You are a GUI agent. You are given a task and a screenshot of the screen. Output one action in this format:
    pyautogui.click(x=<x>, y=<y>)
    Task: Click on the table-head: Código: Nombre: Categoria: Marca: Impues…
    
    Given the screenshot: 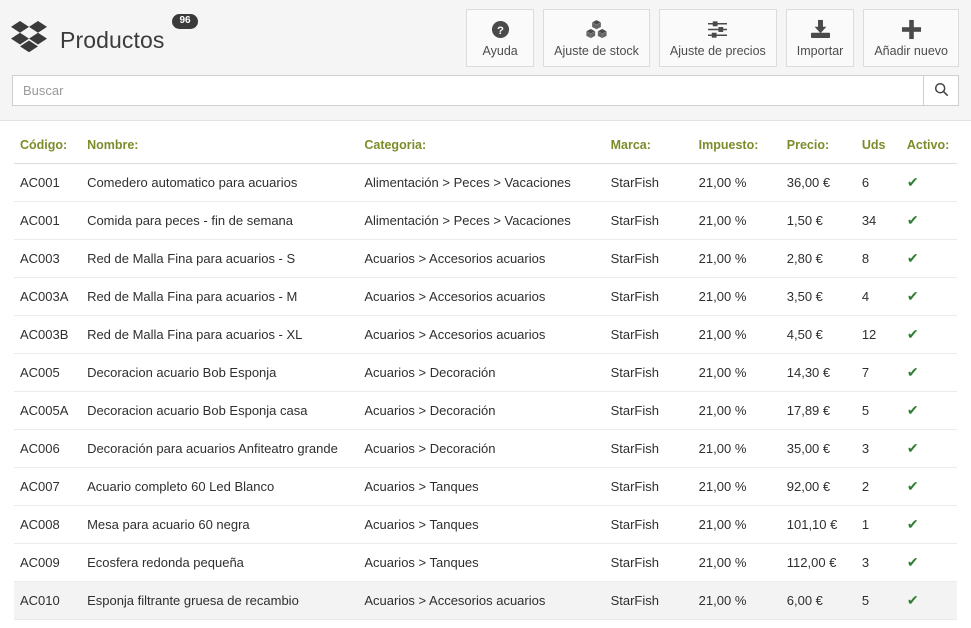 What is the action you would take?
    pyautogui.click(x=485, y=142)
    